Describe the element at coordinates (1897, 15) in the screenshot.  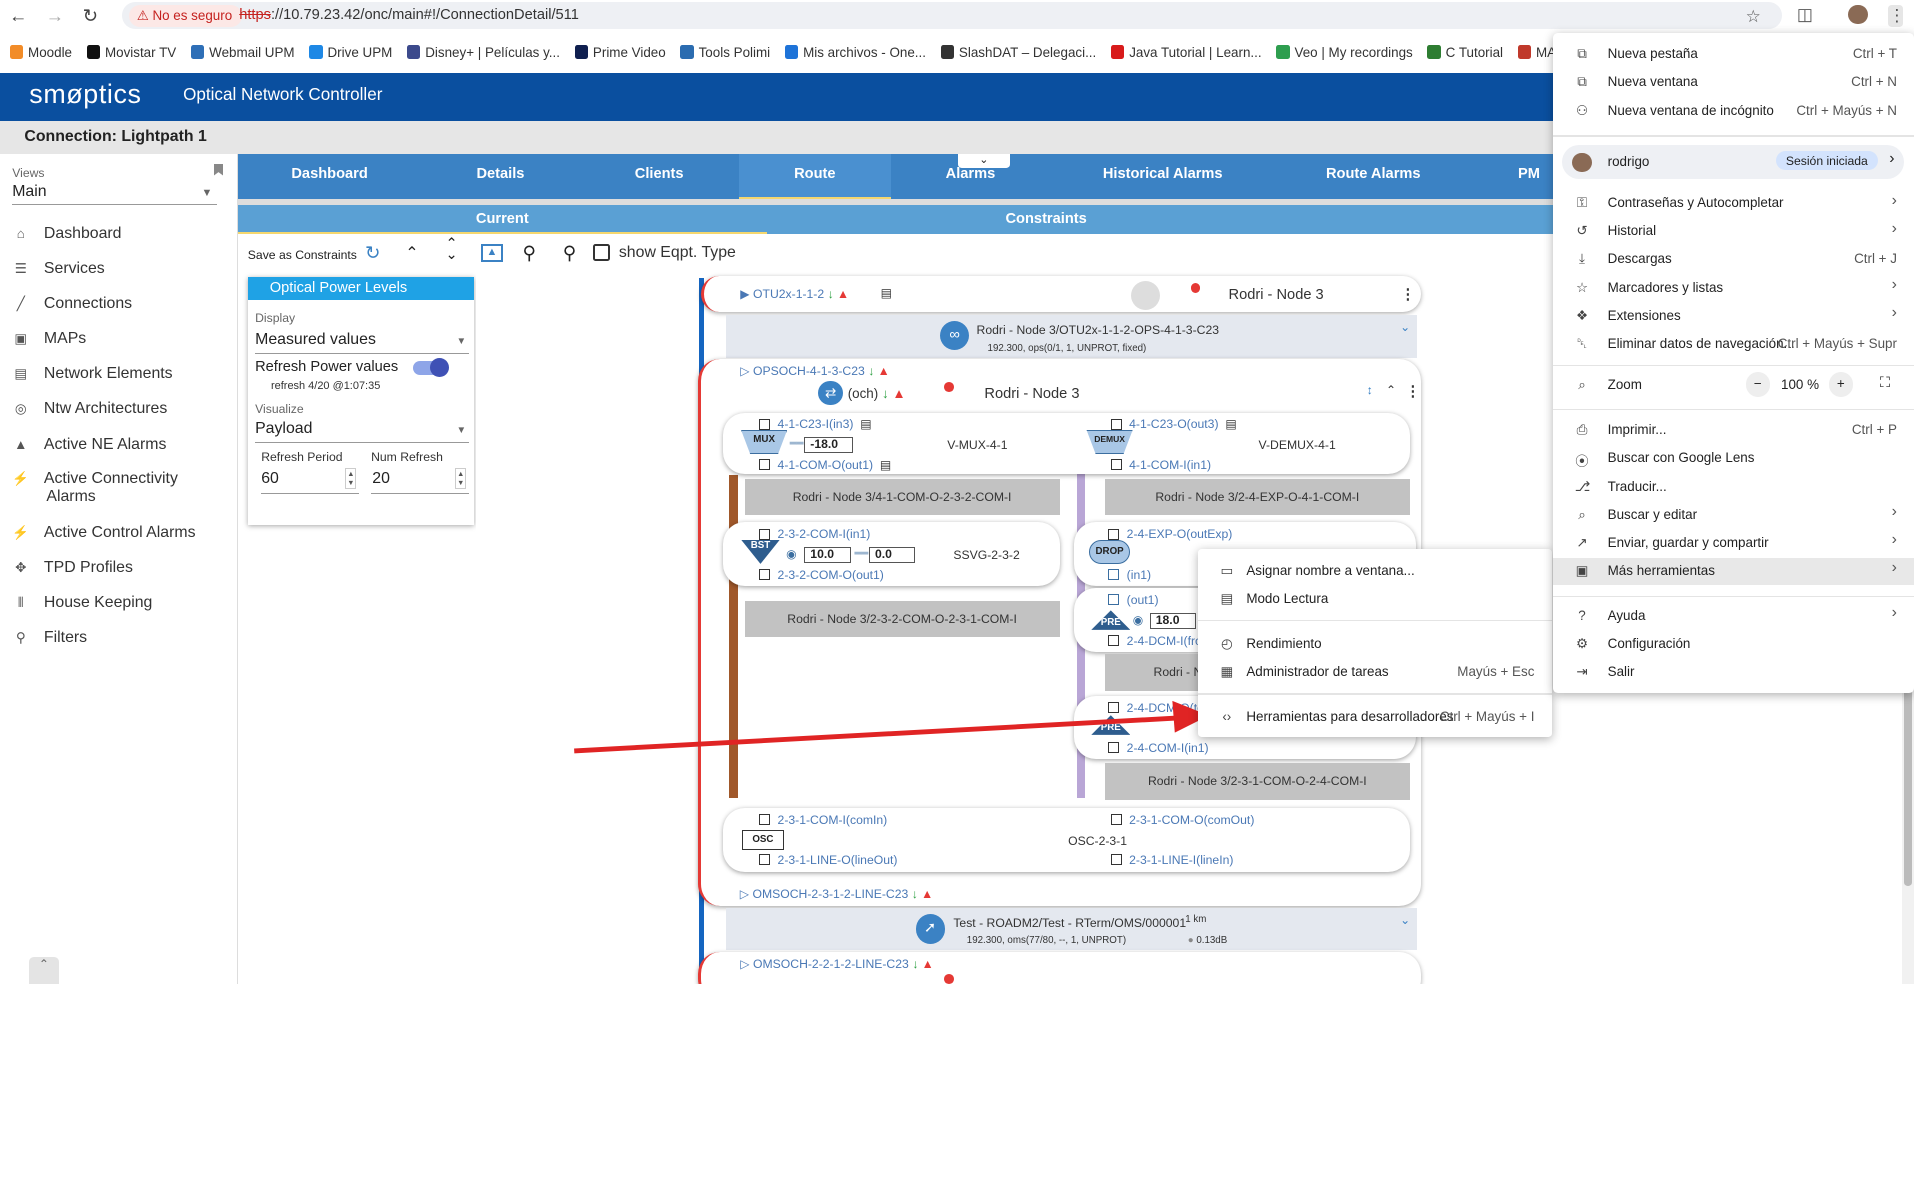
I see `chrome-menu-icon: ⋮` at that location.